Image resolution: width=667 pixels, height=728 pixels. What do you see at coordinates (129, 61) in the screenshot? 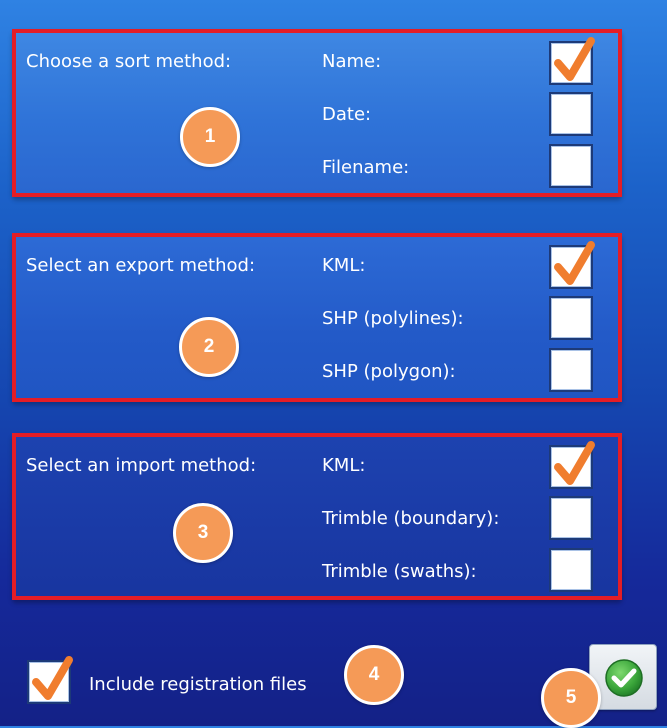
I see `sort-method-label: Choose a sort method:` at bounding box center [129, 61].